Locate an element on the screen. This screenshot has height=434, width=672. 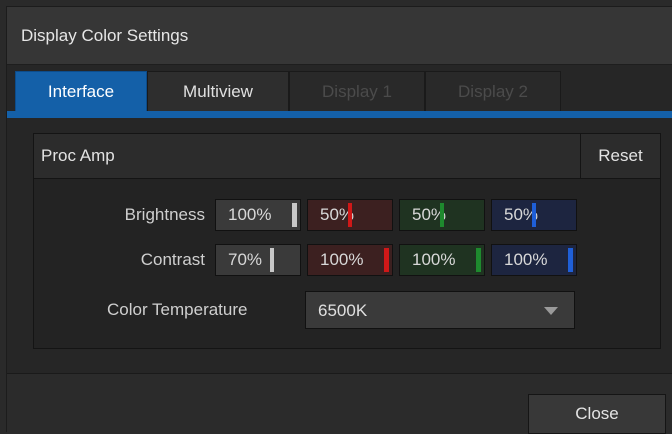
window-title: Display Color Settings is located at coordinates (105, 35).